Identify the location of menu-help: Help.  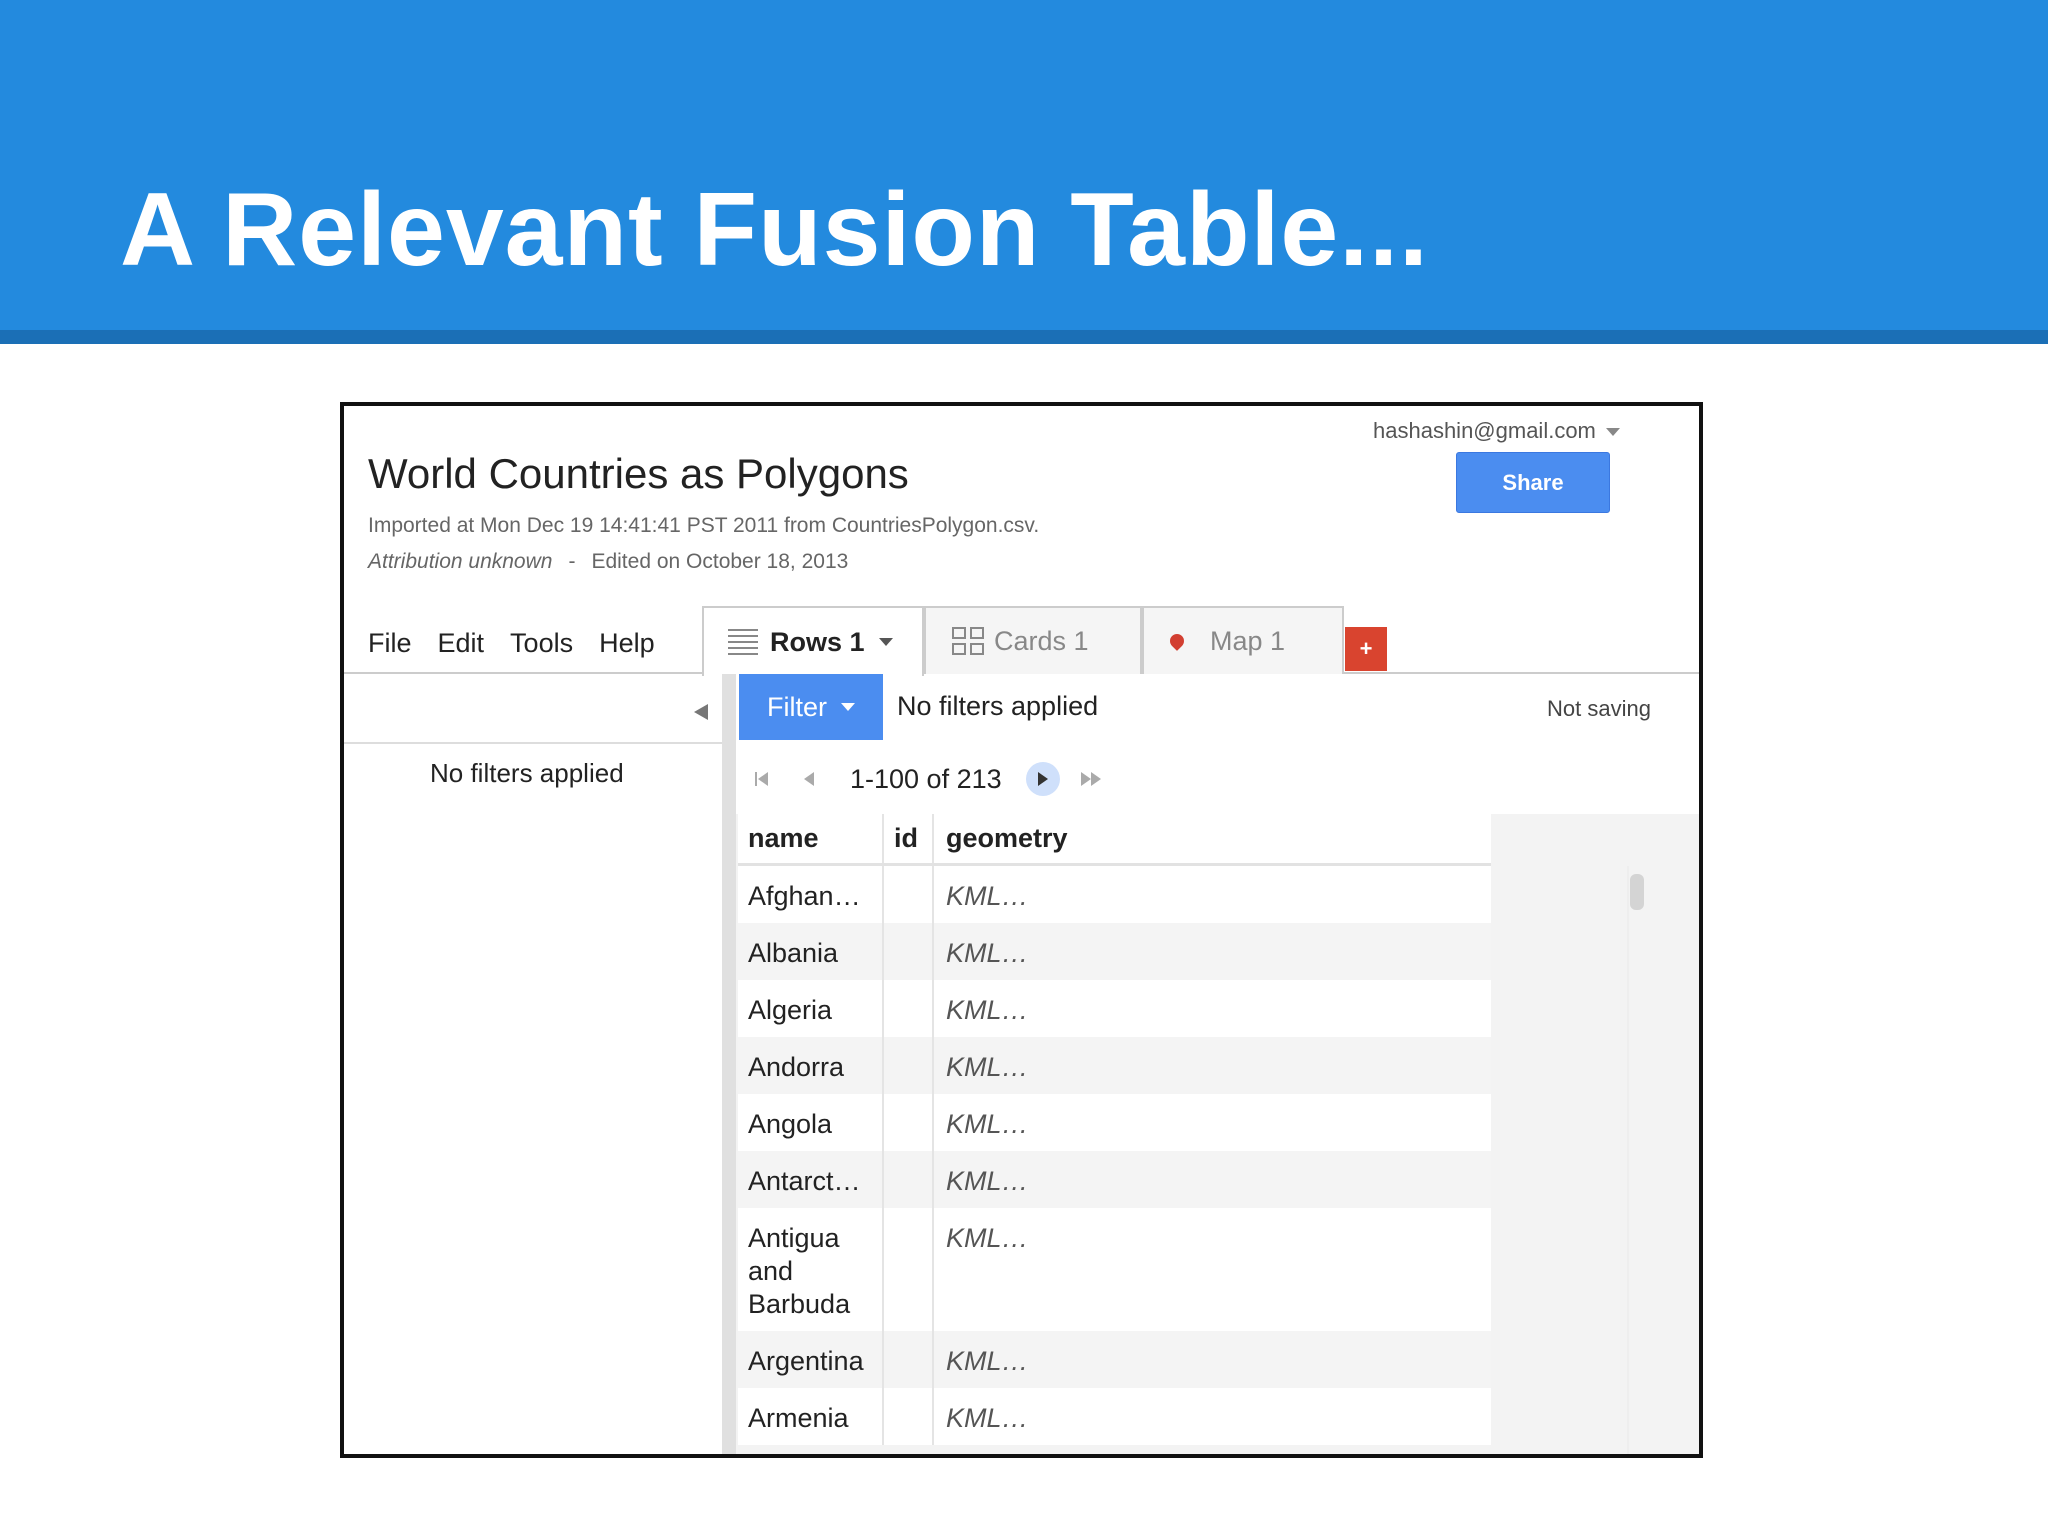
(627, 643).